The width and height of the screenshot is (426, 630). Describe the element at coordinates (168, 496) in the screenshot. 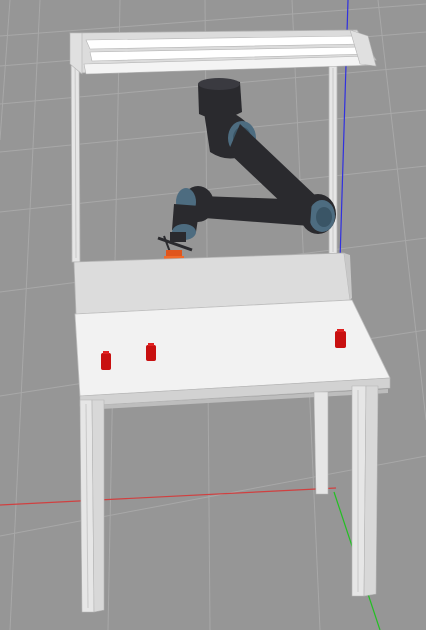

I see `x-axis` at that location.